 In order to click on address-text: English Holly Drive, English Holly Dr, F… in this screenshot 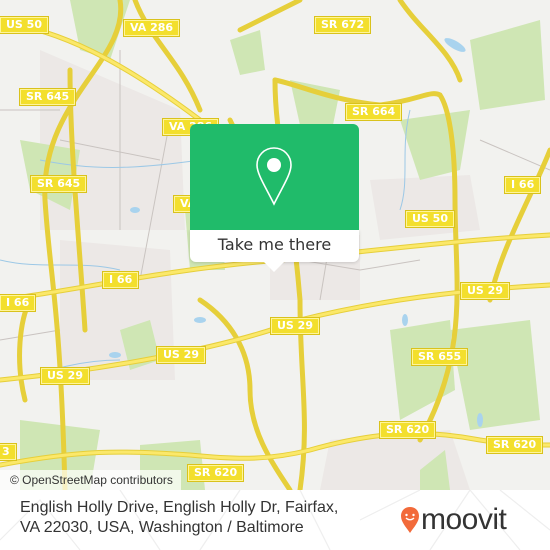, I will do `click(179, 517)`.